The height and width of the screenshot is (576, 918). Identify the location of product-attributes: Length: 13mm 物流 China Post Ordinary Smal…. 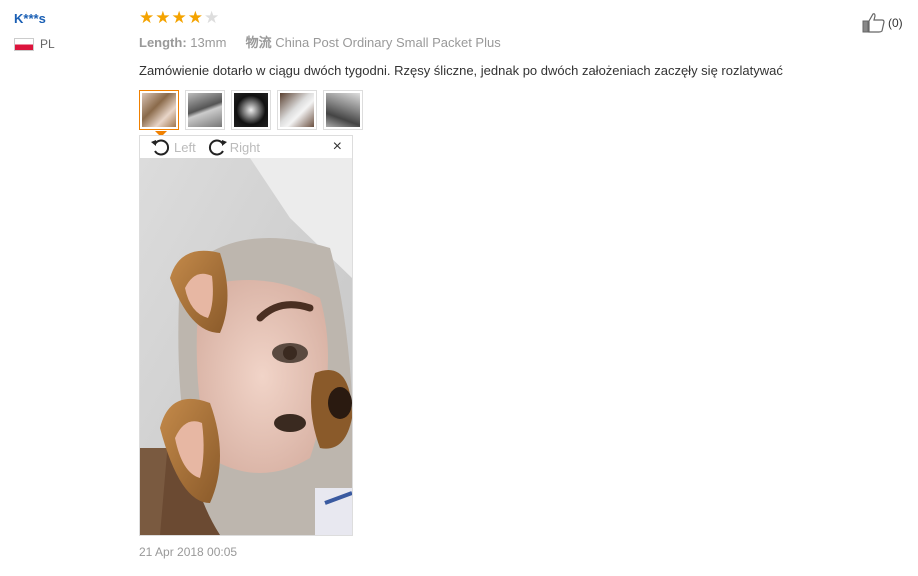
(509, 43).